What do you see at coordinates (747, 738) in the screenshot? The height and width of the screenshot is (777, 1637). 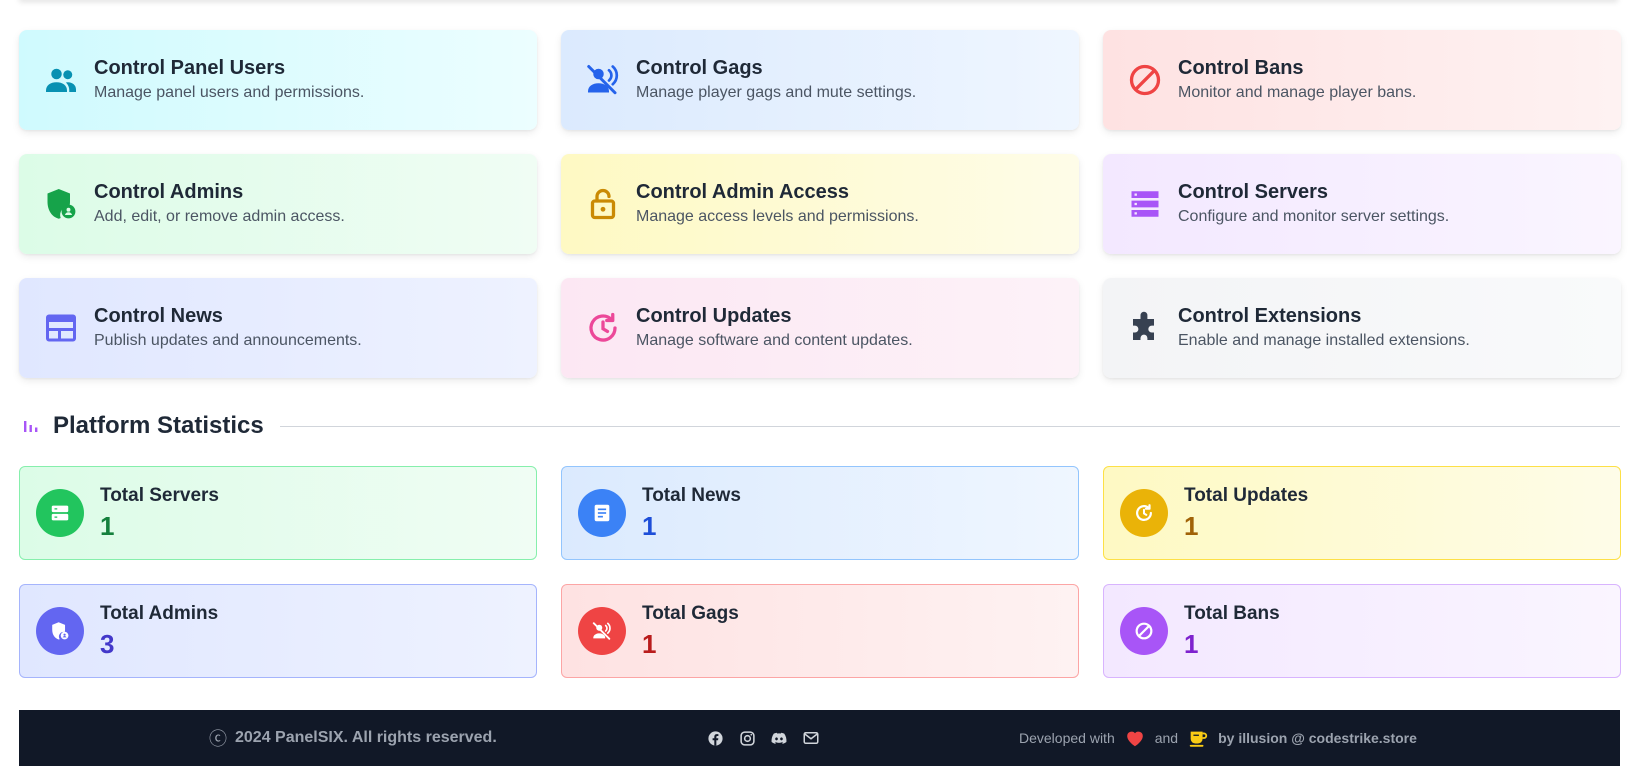 I see `instagram-icon` at bounding box center [747, 738].